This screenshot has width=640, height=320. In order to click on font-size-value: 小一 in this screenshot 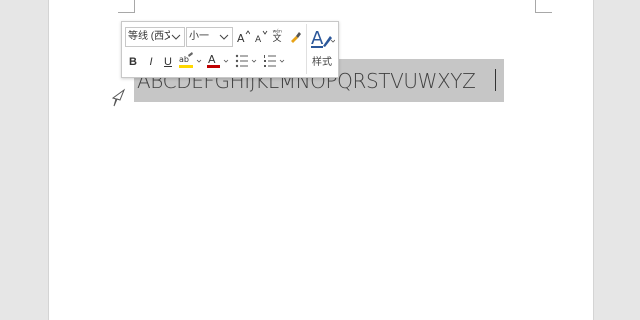, I will do `click(199, 36)`.